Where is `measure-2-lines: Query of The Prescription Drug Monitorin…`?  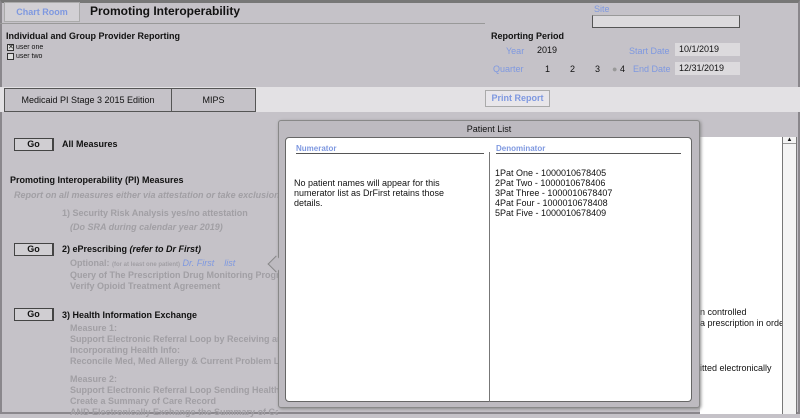 measure-2-lines: Query of The Prescription Drug Monitorin… is located at coordinates (174, 280).